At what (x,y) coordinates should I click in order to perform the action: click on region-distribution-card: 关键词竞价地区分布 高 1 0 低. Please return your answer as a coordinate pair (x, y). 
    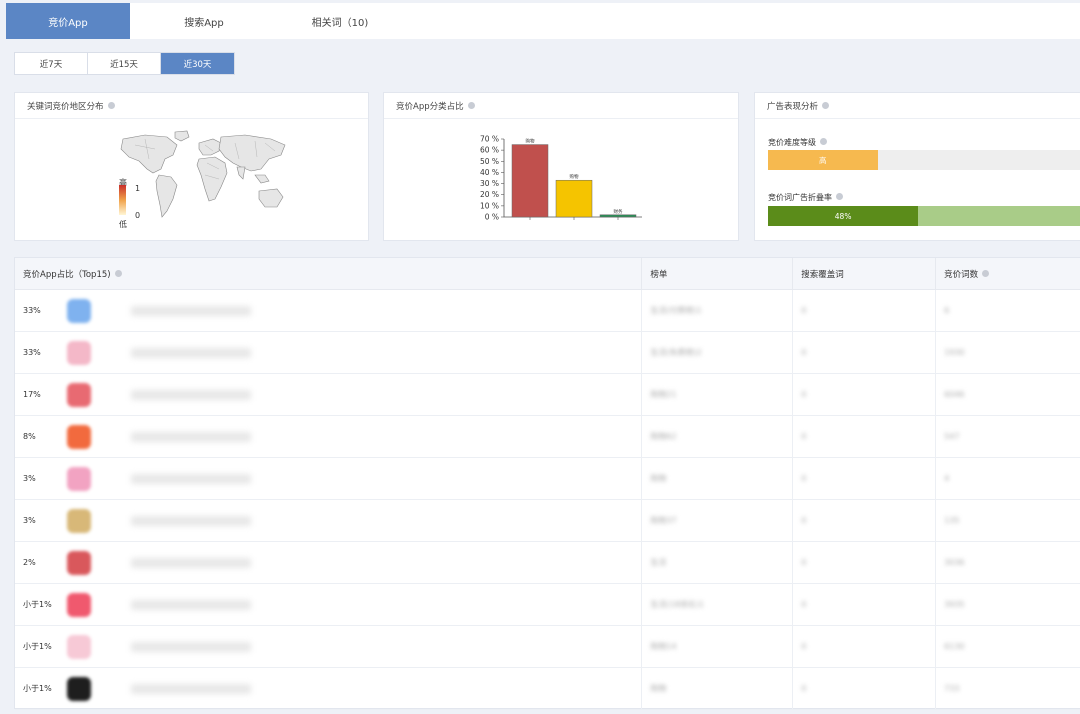
    Looking at the image, I should click on (191, 166).